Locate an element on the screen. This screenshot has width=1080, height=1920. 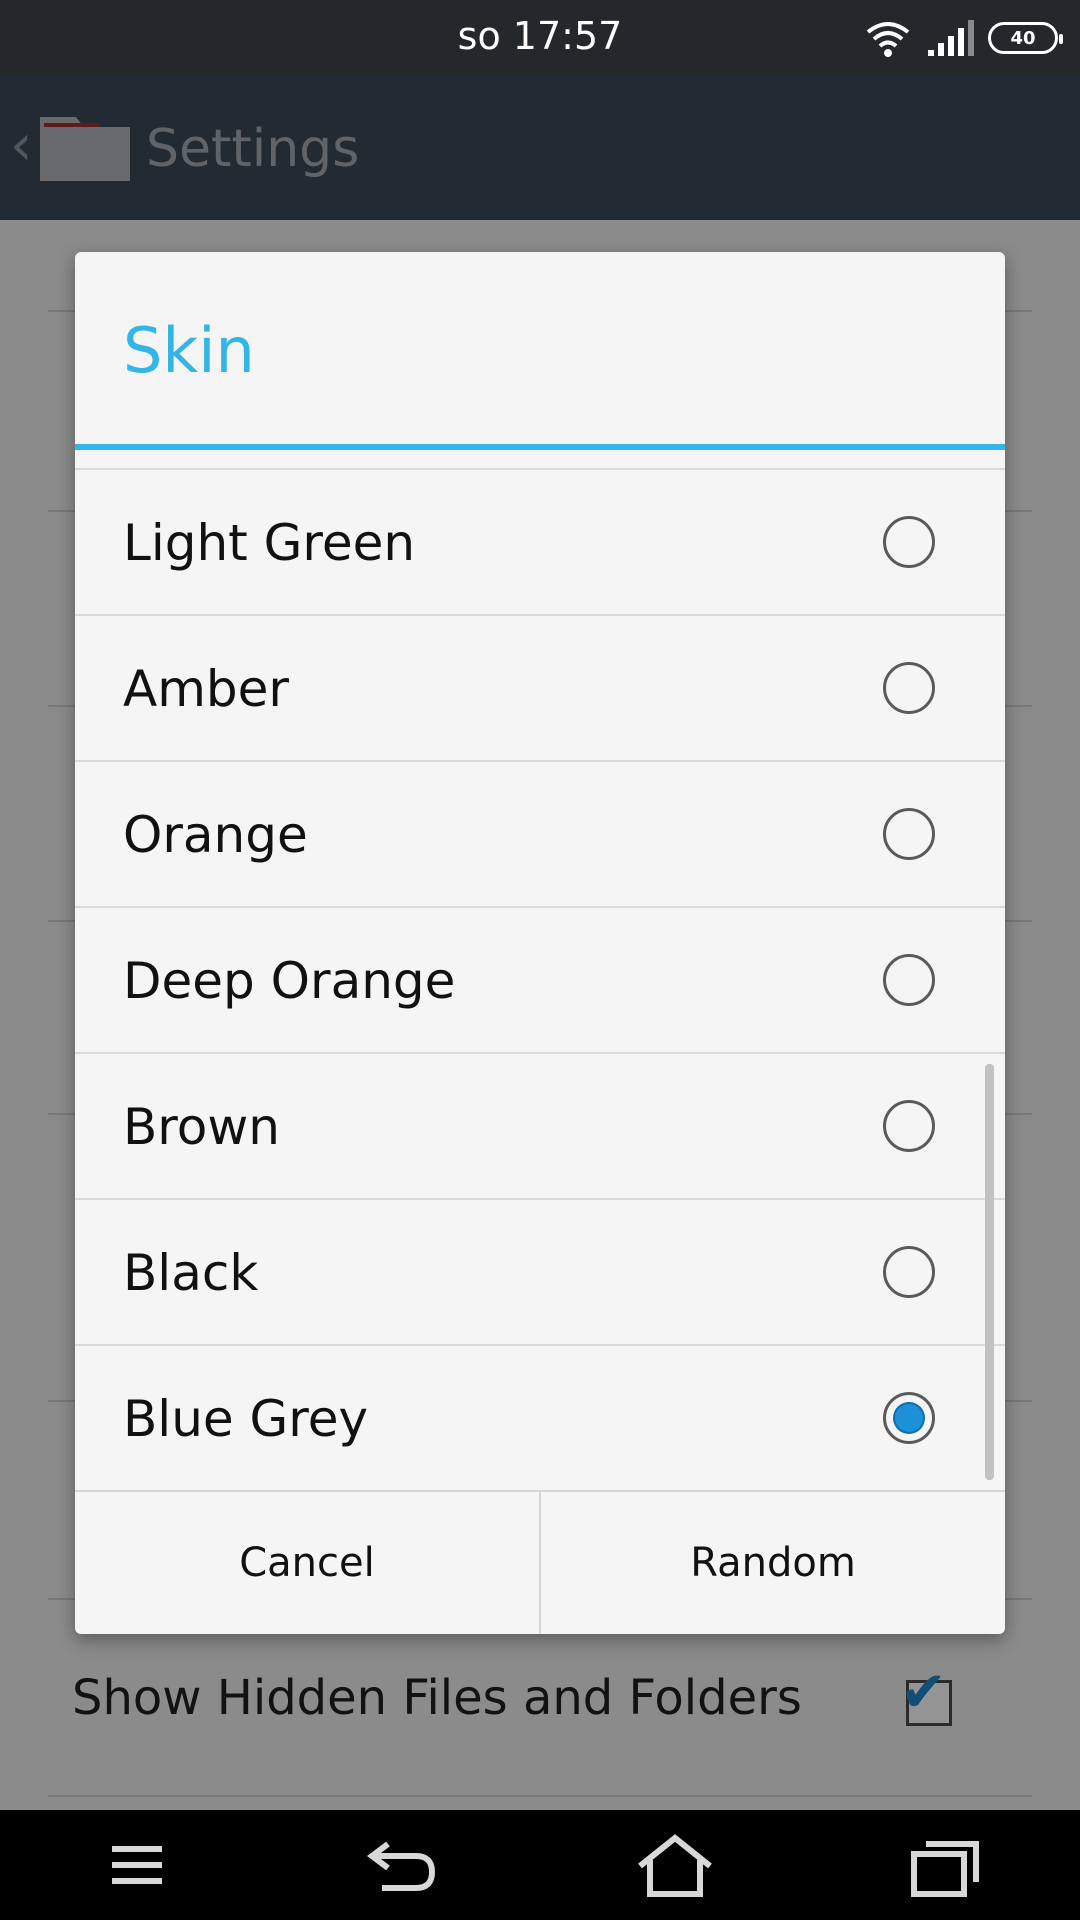
option-brown: Brown is located at coordinates (540, 1125).